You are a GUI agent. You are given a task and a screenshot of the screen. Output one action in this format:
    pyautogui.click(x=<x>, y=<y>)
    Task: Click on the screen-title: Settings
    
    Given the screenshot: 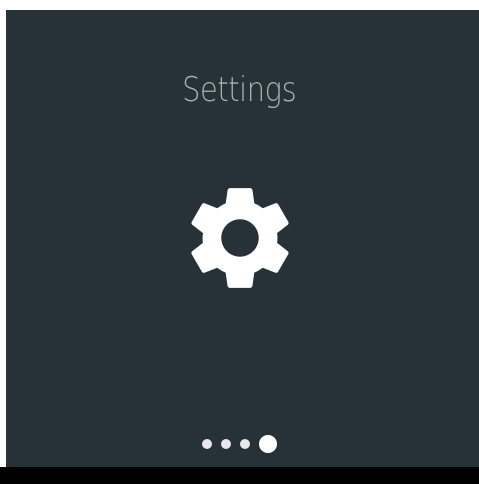 What is the action you would take?
    pyautogui.click(x=239, y=90)
    